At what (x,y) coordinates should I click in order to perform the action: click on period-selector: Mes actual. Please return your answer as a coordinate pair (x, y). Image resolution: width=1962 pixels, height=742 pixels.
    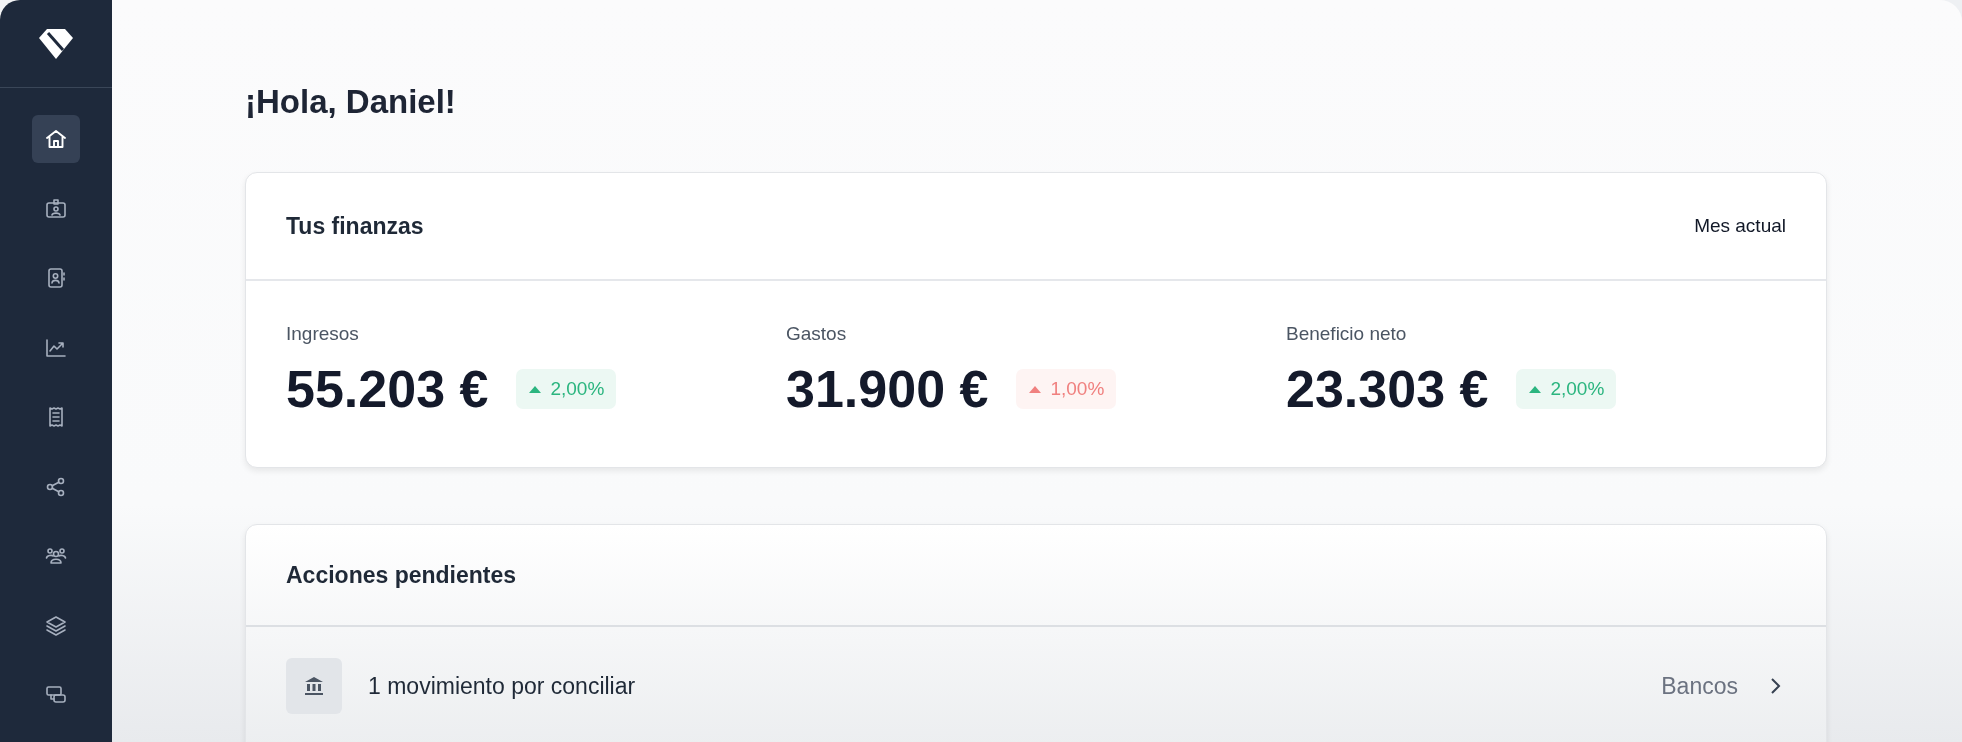
    Looking at the image, I should click on (1740, 226).